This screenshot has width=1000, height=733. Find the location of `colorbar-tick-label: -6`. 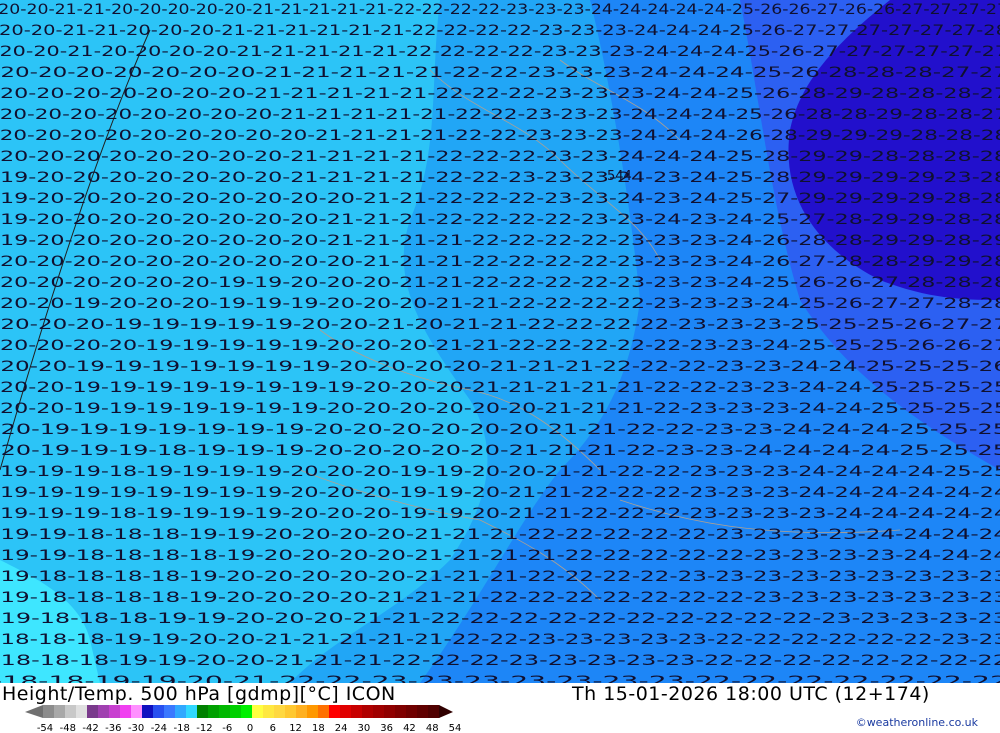

colorbar-tick-label: -6 is located at coordinates (227, 728).